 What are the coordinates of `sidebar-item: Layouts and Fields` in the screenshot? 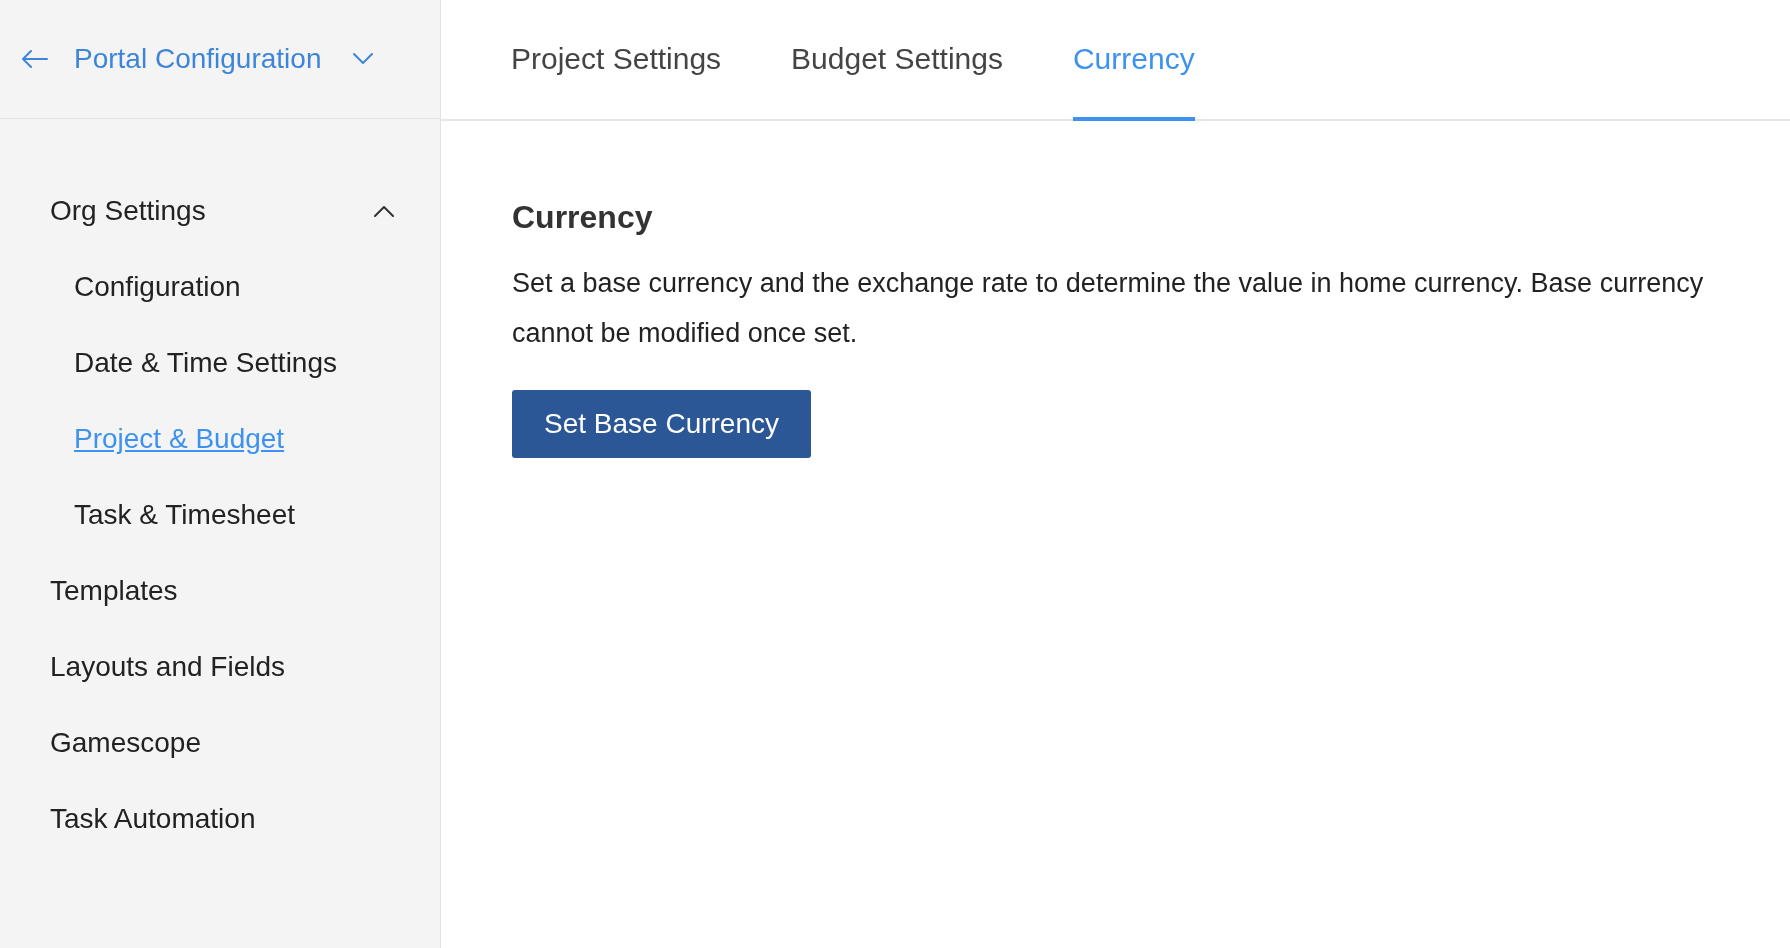 It's located at (168, 667).